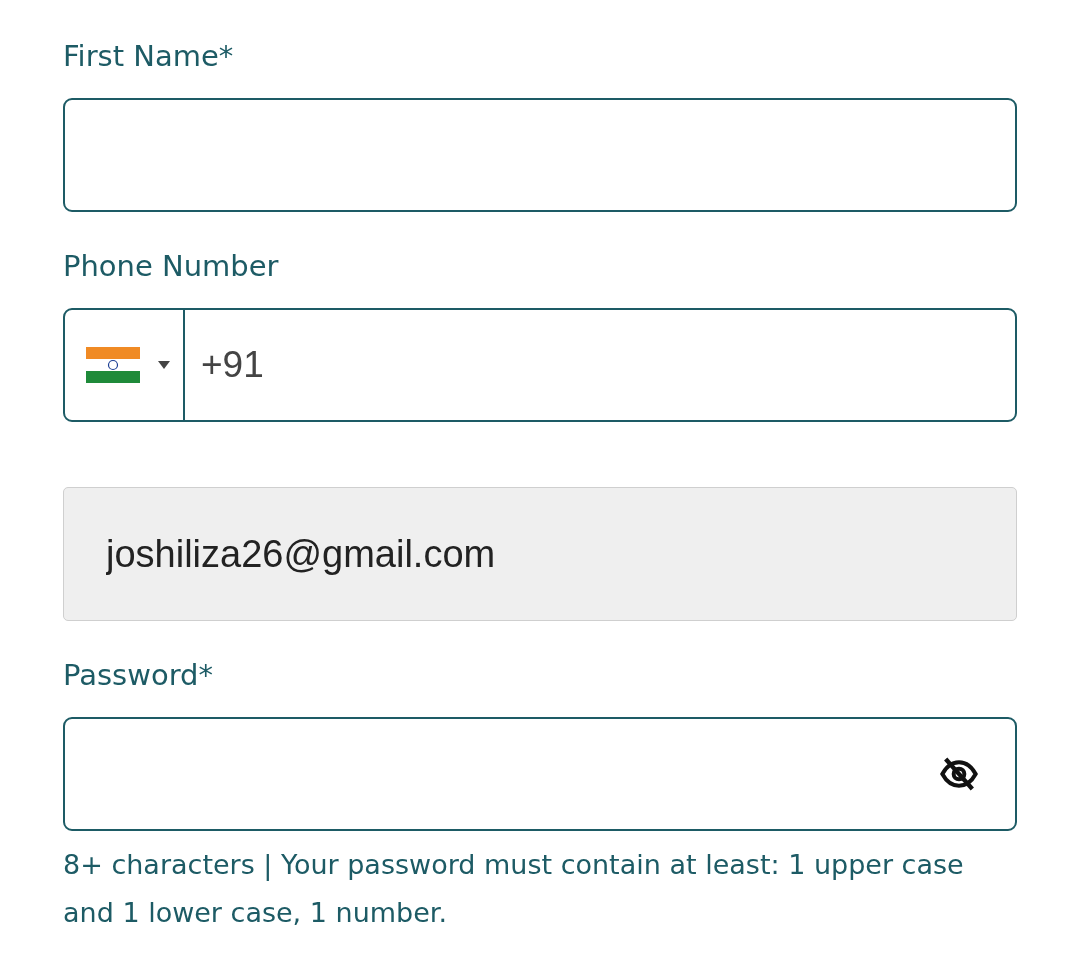 The width and height of the screenshot is (1080, 965). What do you see at coordinates (149, 56) in the screenshot?
I see `field-label: First Name*` at bounding box center [149, 56].